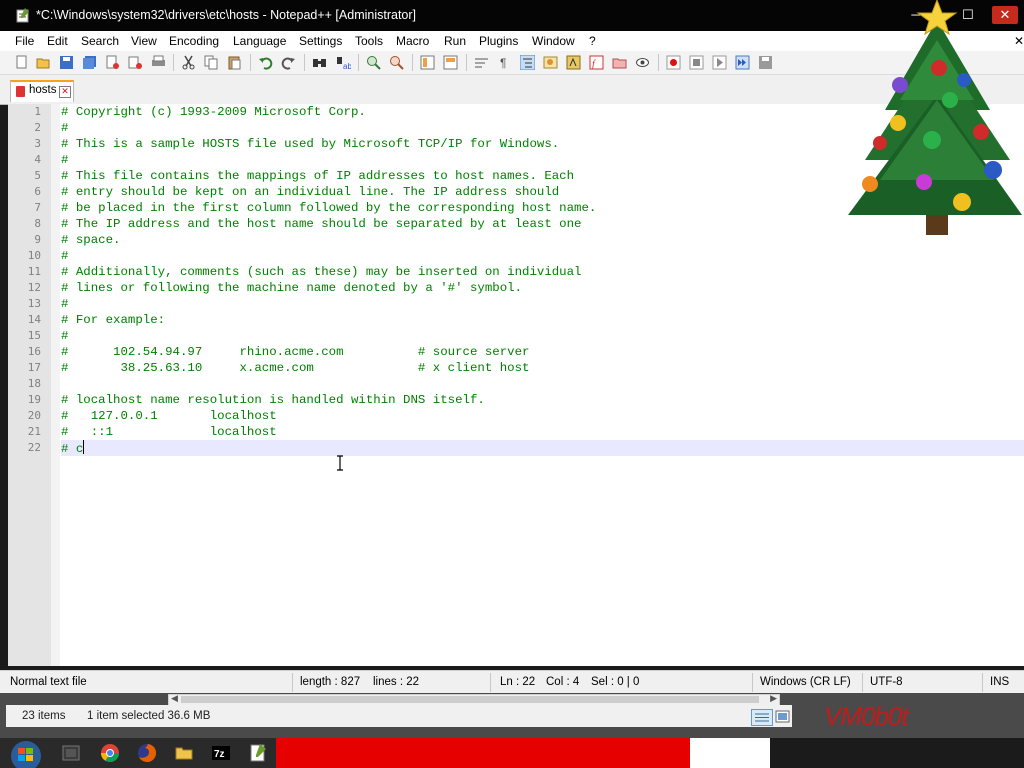 This screenshot has width=1024, height=768. What do you see at coordinates (455, 41) in the screenshot?
I see `menu-run: Run` at bounding box center [455, 41].